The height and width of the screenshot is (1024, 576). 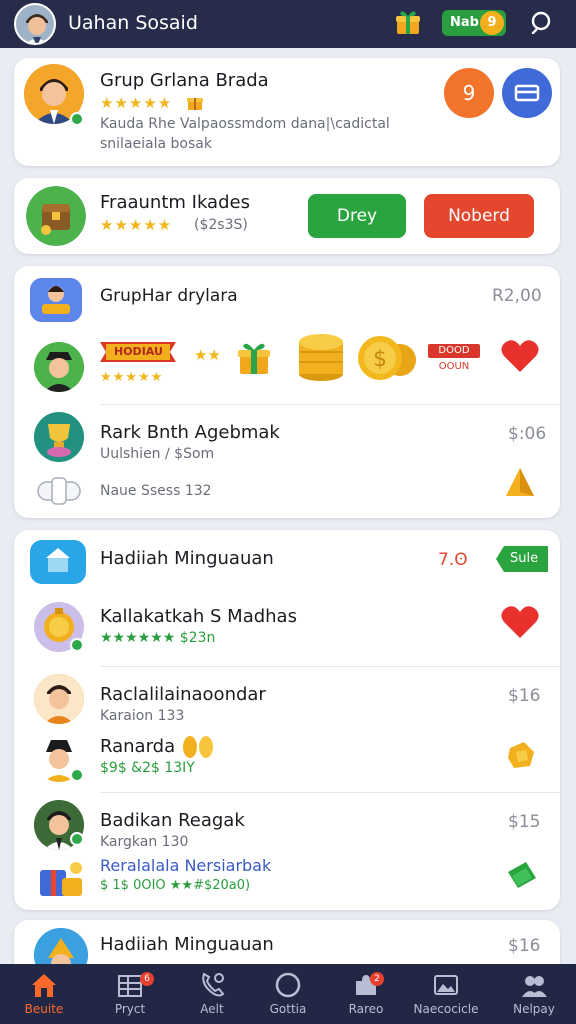 What do you see at coordinates (142, 716) in the screenshot?
I see `list-item-sub: Karaion 133` at bounding box center [142, 716].